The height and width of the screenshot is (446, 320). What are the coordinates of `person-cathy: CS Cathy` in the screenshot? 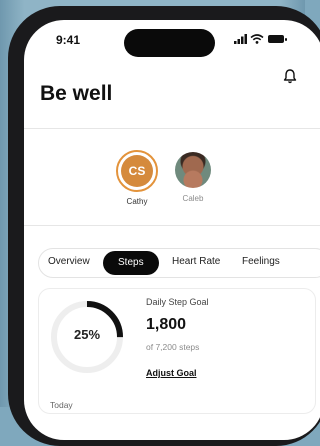 It's located at (137, 178).